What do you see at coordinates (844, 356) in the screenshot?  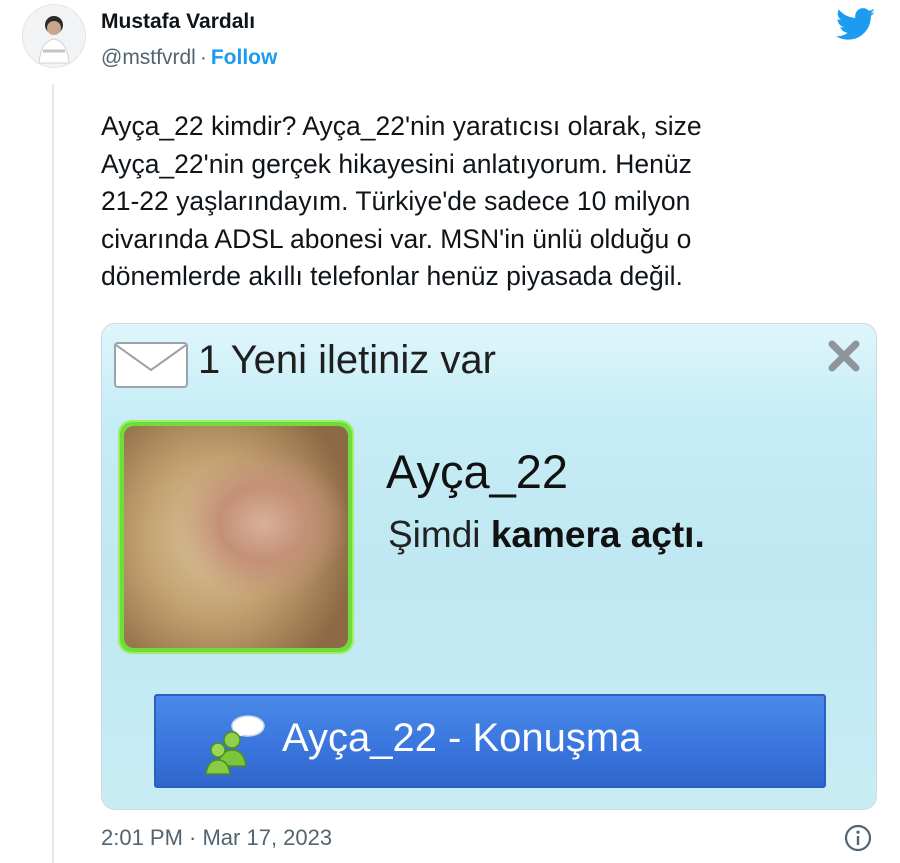 I see `close-icon` at bounding box center [844, 356].